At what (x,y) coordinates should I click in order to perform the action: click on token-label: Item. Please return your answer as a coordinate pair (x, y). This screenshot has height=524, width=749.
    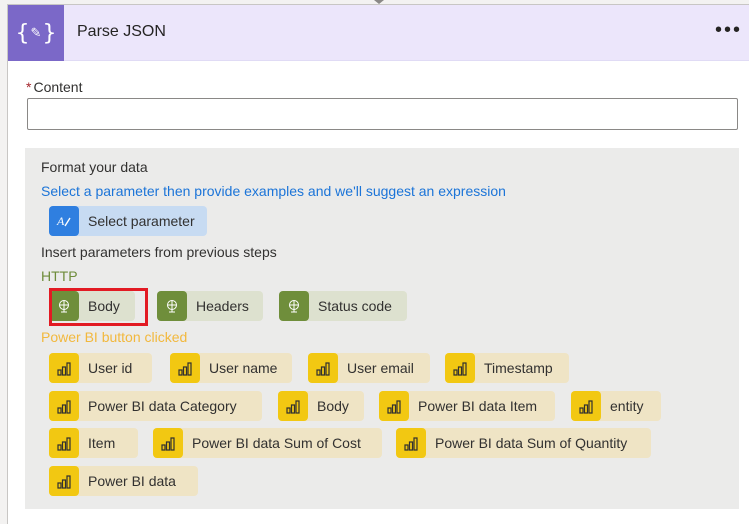
    Looking at the image, I should click on (102, 443).